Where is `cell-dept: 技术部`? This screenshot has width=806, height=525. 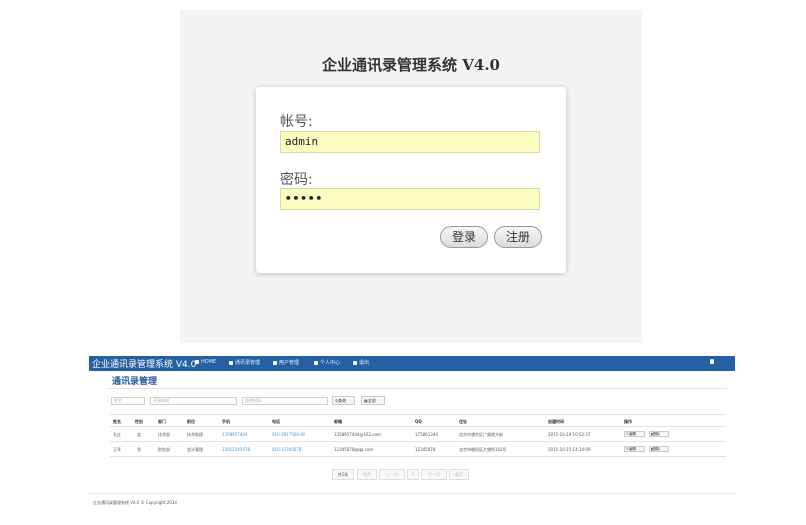 cell-dept: 技术部 is located at coordinates (164, 434).